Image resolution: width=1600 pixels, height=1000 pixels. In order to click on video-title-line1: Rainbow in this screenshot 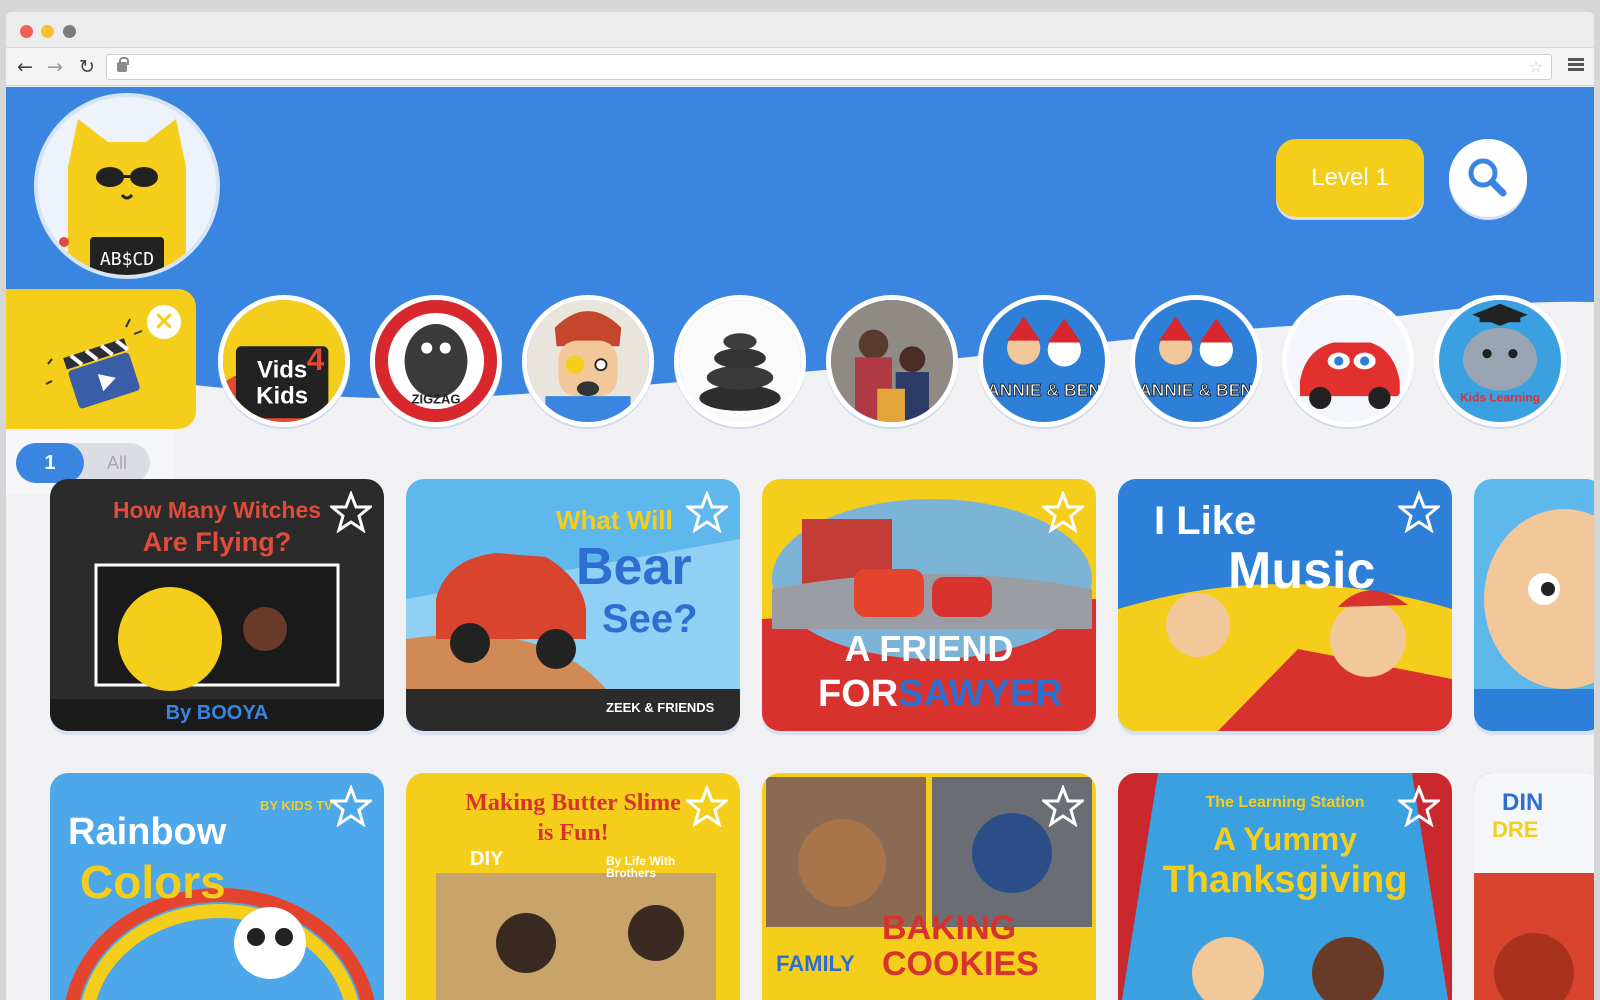, I will do `click(147, 832)`.